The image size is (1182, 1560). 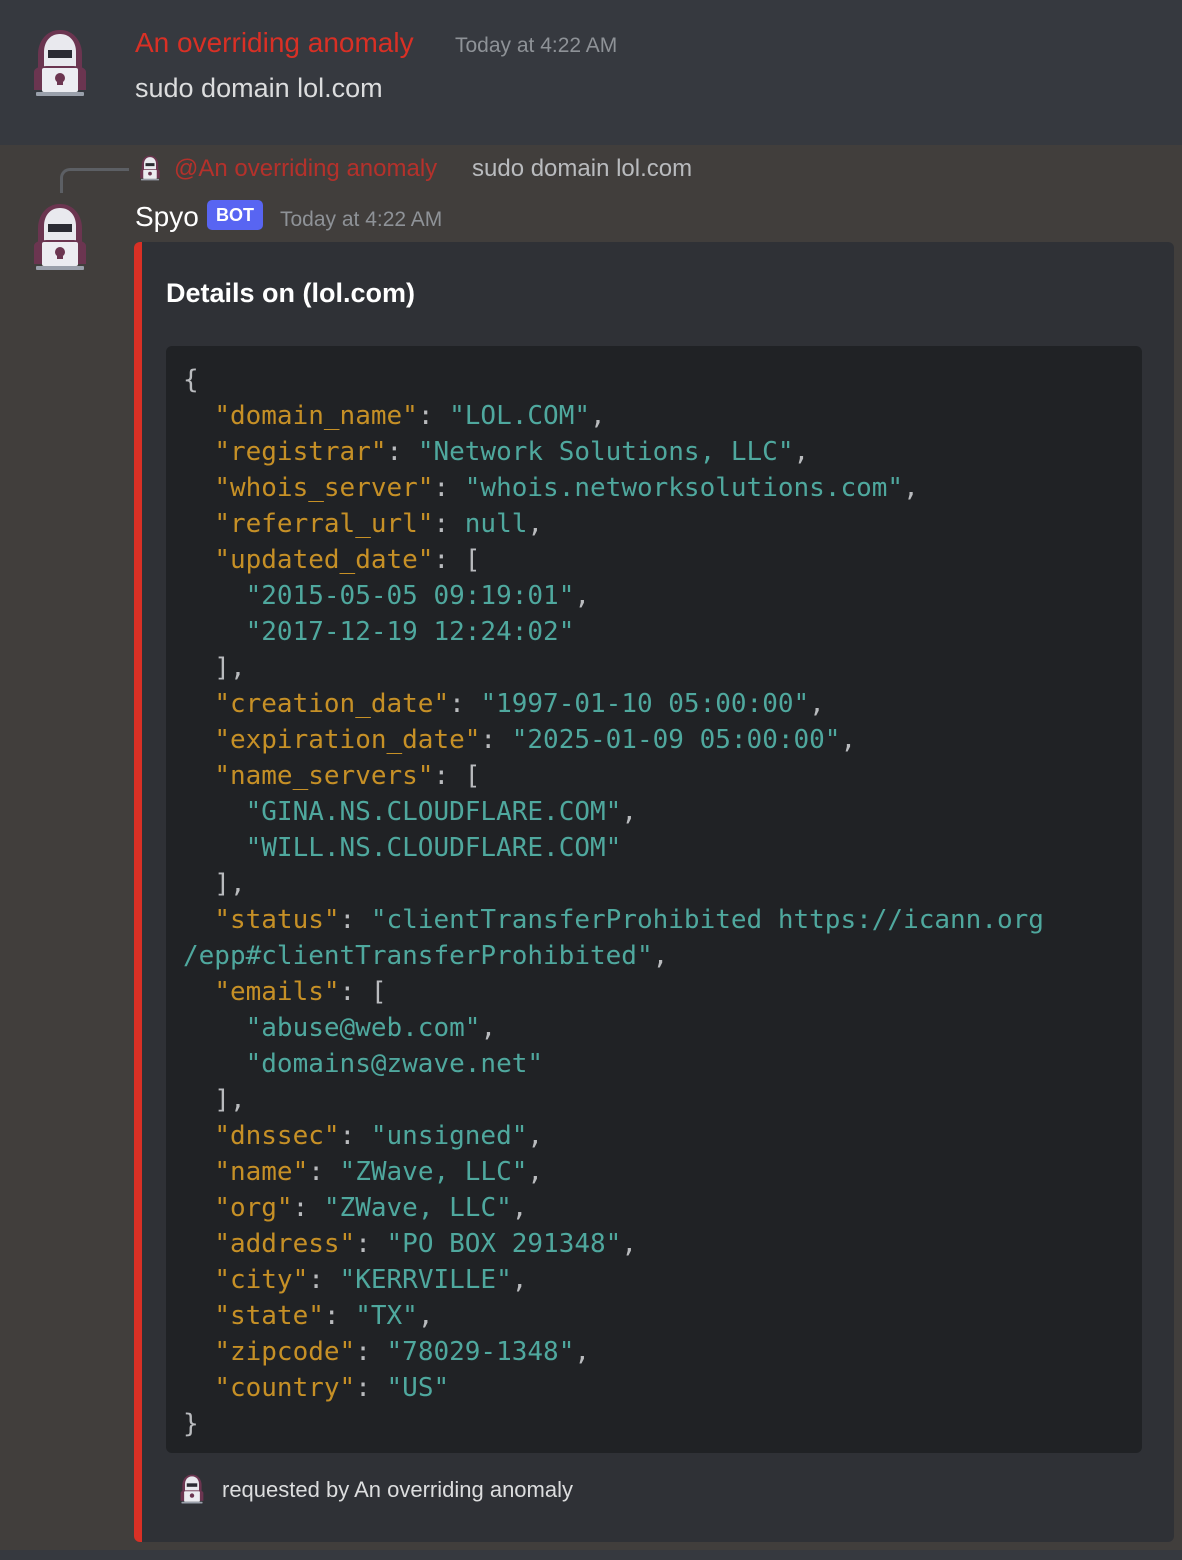 What do you see at coordinates (94, 180) in the screenshot?
I see `reply-connector` at bounding box center [94, 180].